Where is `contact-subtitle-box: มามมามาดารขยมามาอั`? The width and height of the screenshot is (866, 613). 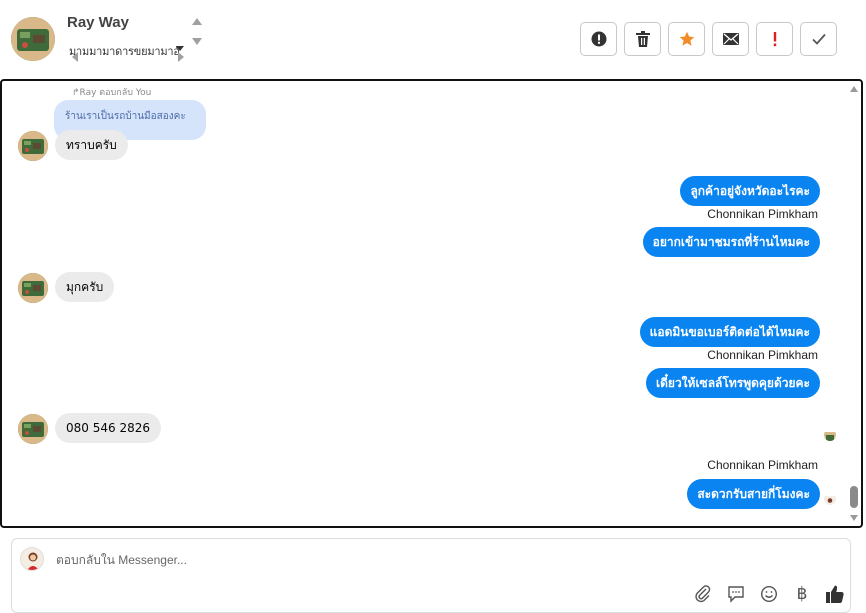 contact-subtitle-box: มามมามาดารขยมามาอั is located at coordinates (136, 52).